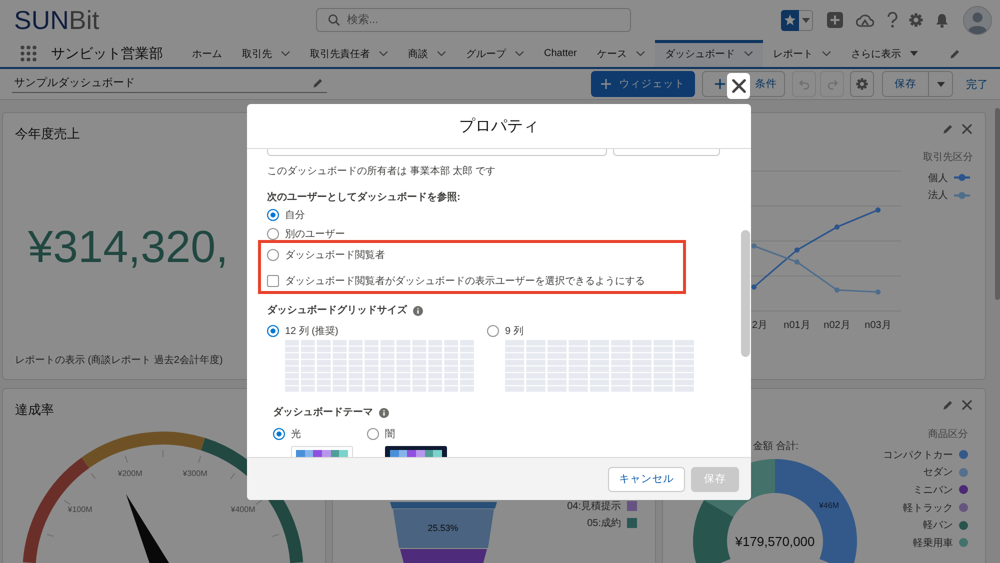 The height and width of the screenshot is (563, 1000). Describe the element at coordinates (475, 280) in the screenshot. I see `checkbox-option: ダッシュボード閲覧者がダッシュボードの表示ユーザーを選択できるようにする` at that location.